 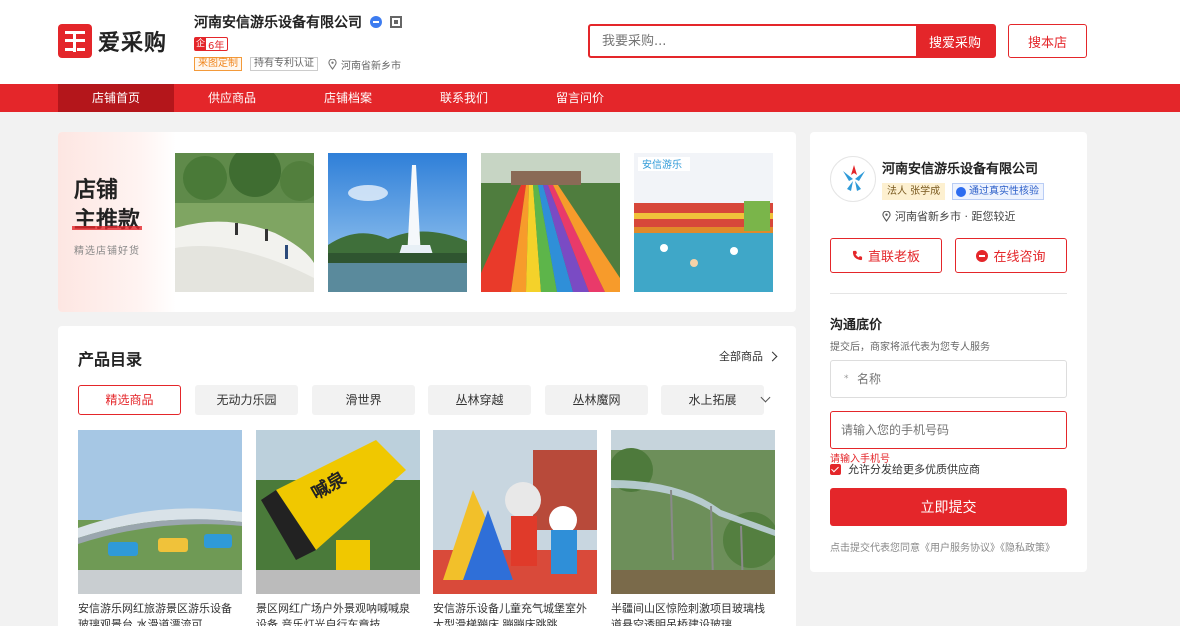 What do you see at coordinates (298, 42) in the screenshot?
I see `company-info: 河南安信游乐设备有限公司 企 6年 来图定制 持有专利认证 河南省新乡市` at bounding box center [298, 42].